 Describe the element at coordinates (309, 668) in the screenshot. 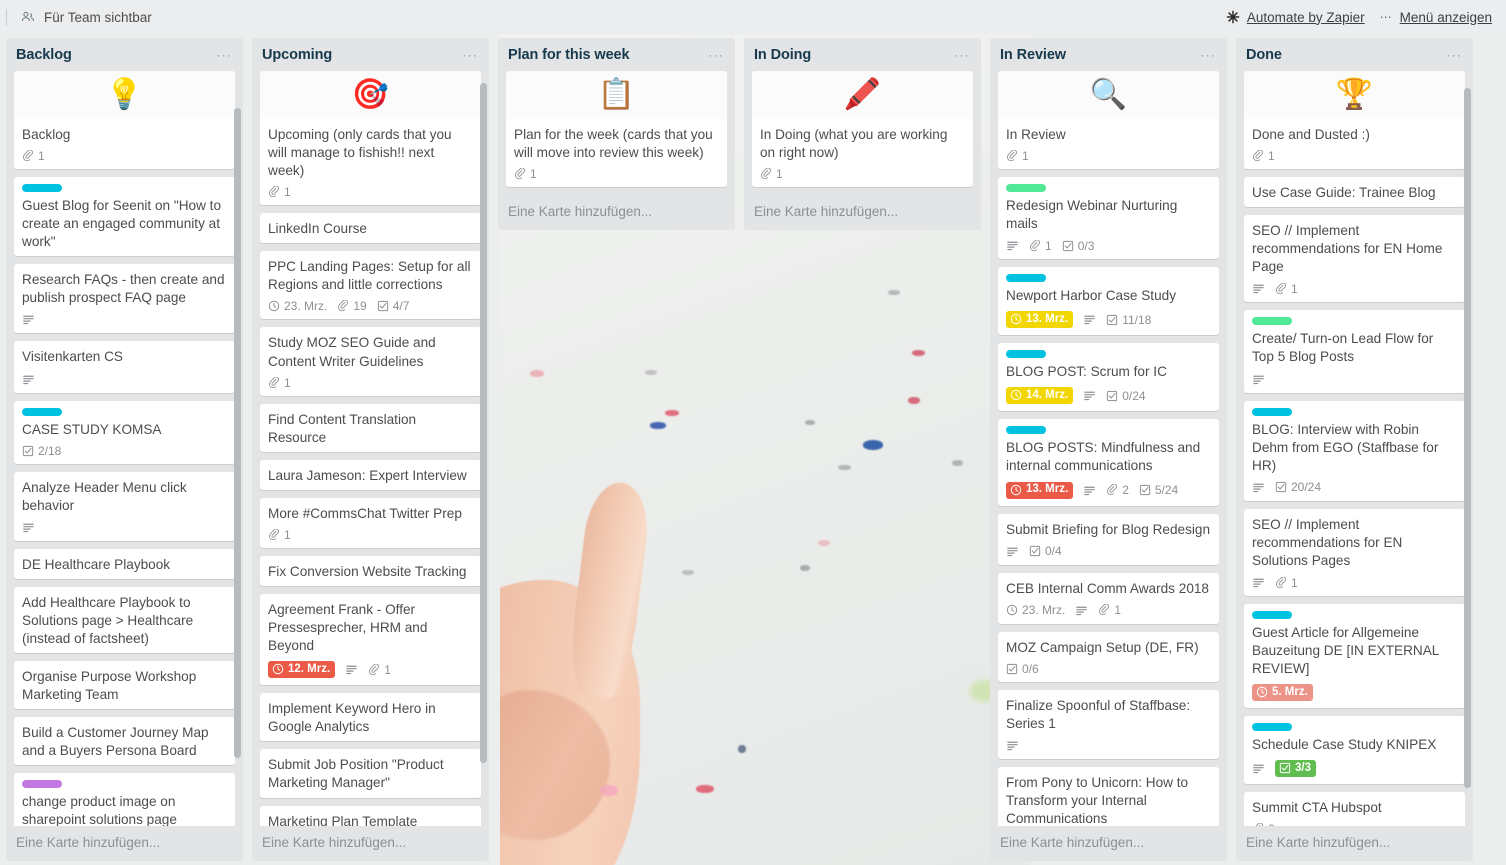

I see `due-date-text: 12. Mrz.` at that location.